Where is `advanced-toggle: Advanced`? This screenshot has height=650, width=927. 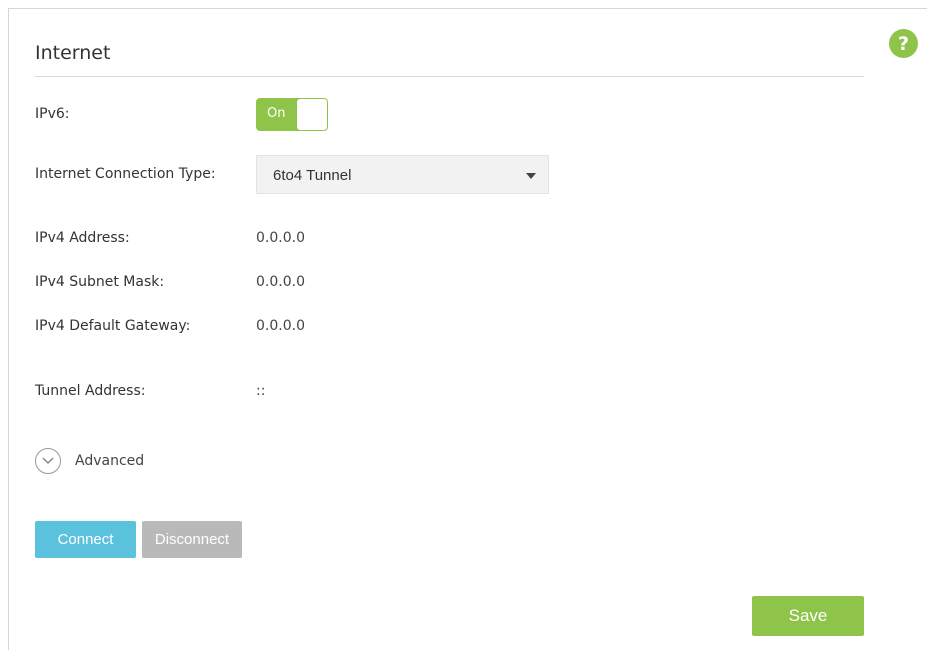 advanced-toggle: Advanced is located at coordinates (89, 461).